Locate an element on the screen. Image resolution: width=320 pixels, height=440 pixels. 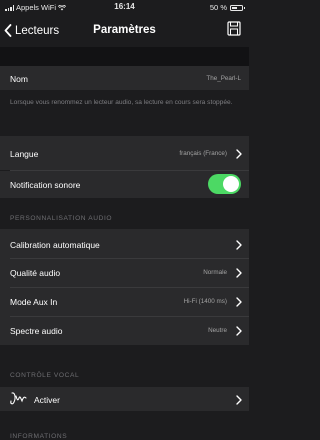
battery-percent: 50 % is located at coordinates (218, 7).